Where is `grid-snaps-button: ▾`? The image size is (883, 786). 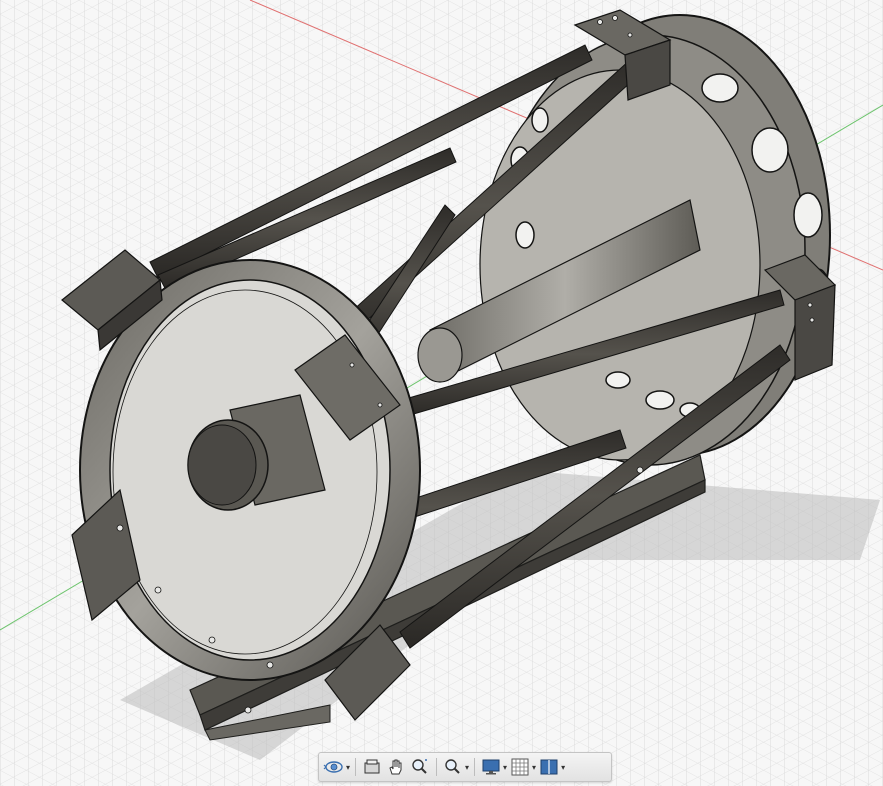 grid-snaps-button: ▾ is located at coordinates (522, 767).